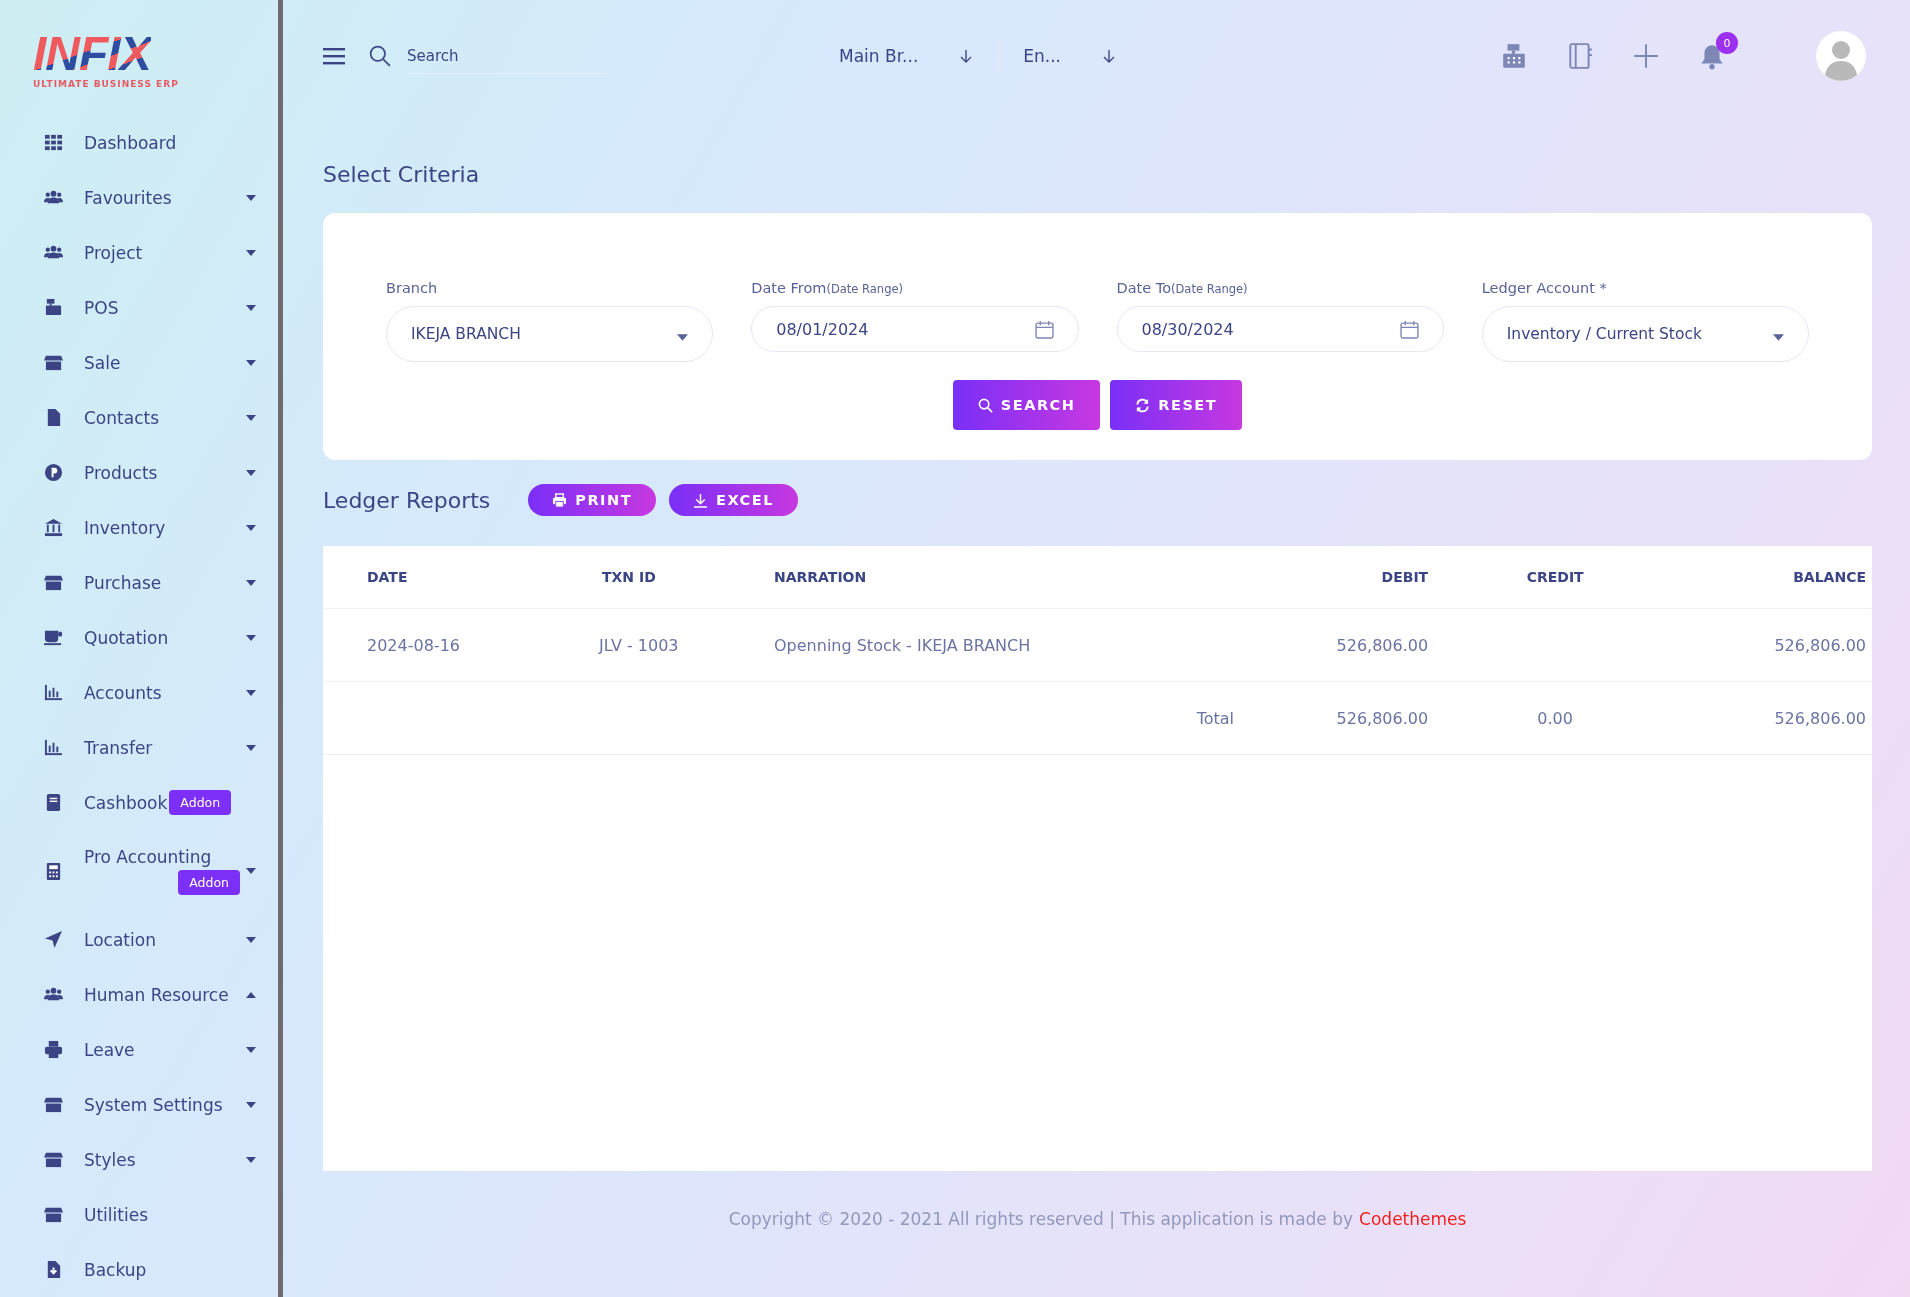 This screenshot has width=1910, height=1297. I want to click on sidebar-item: Inventory, so click(125, 527).